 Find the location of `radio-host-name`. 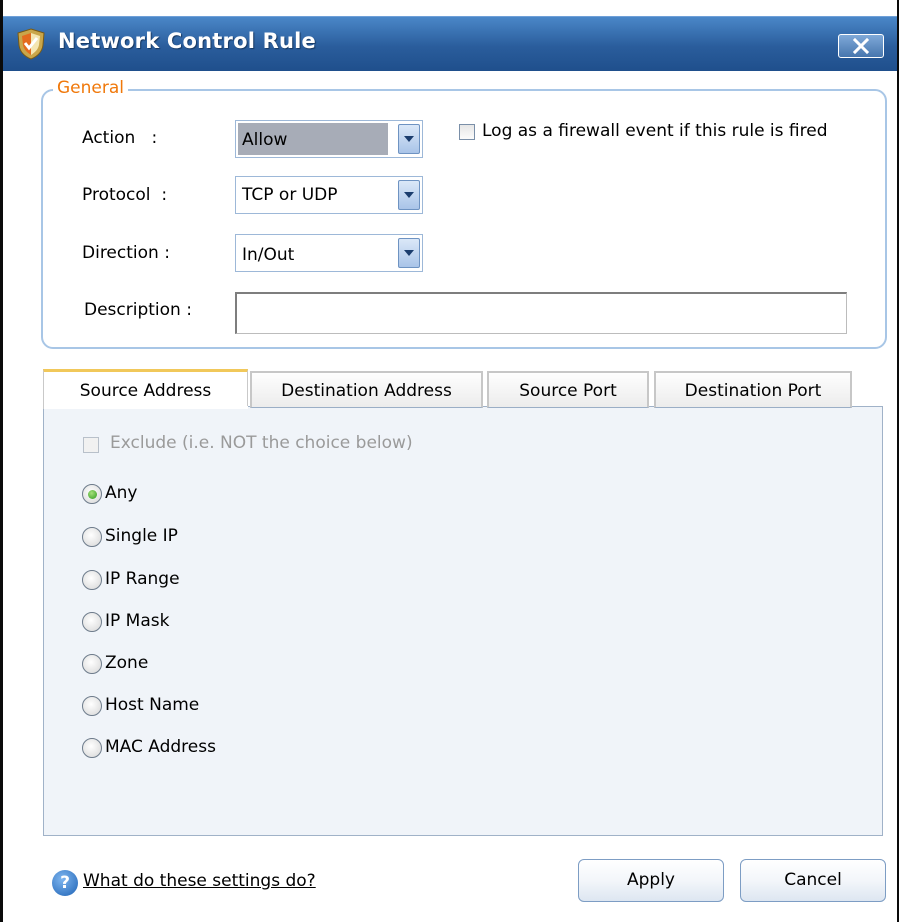

radio-host-name is located at coordinates (92, 706).